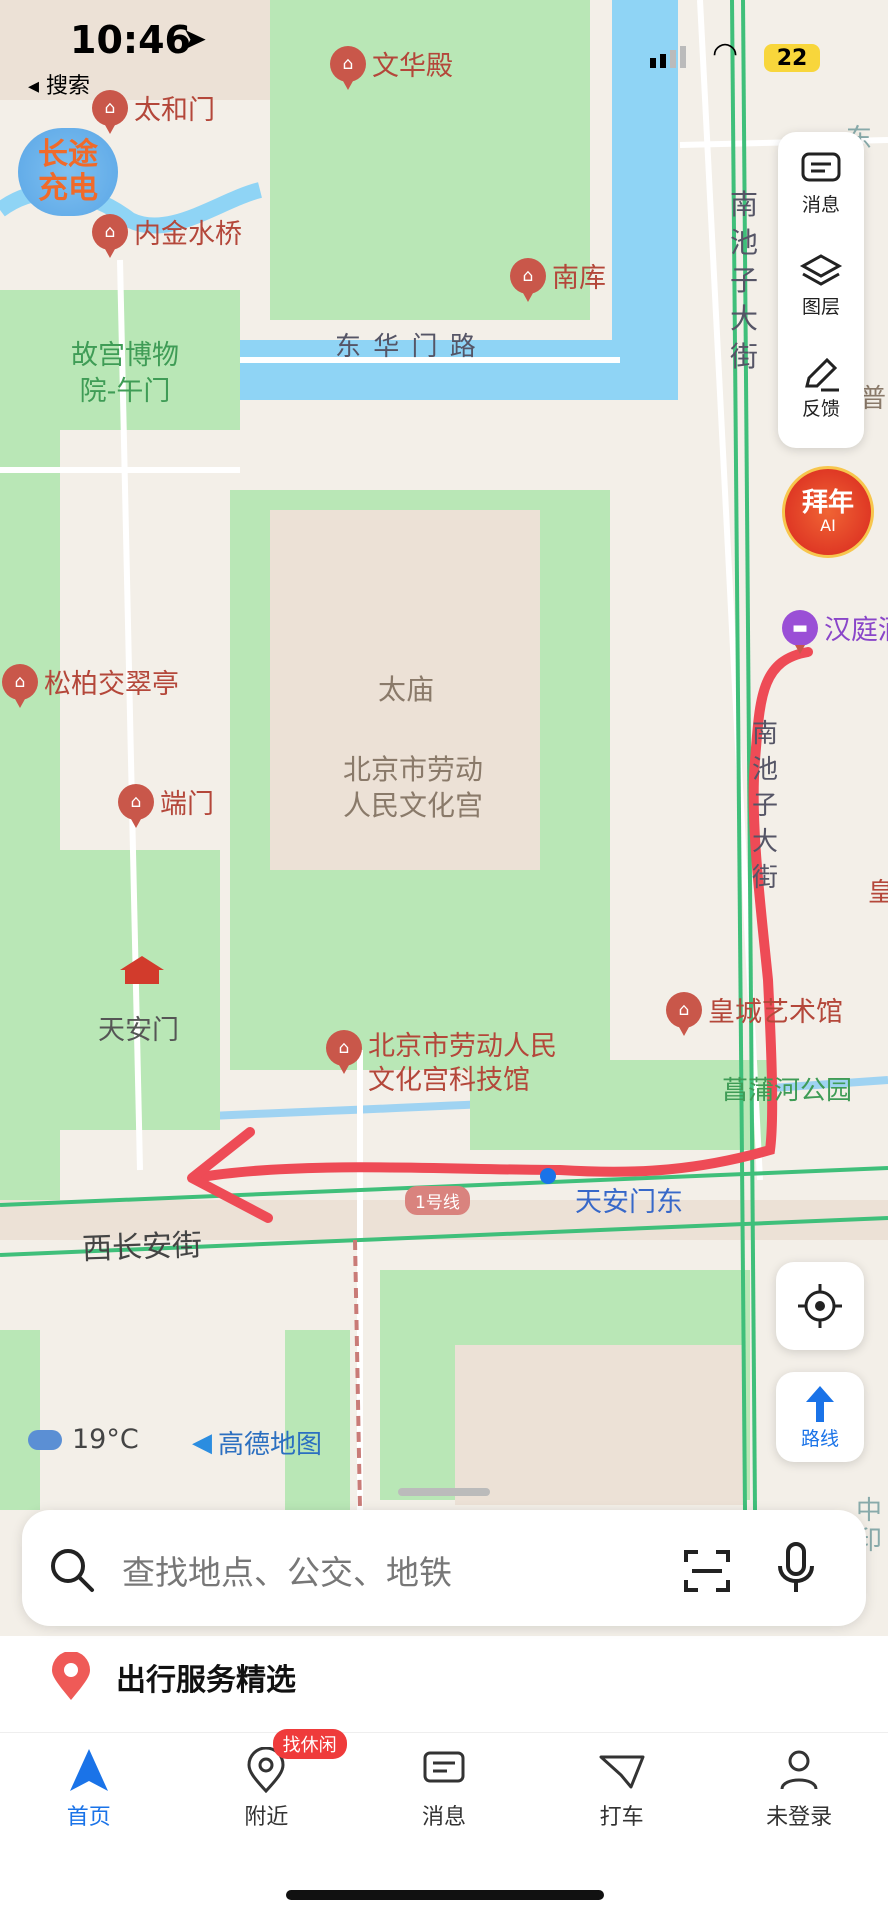 This screenshot has width=888, height=1920. Describe the element at coordinates (444, 49) in the screenshot. I see `status-bar: 10:46 ➤ ◂ 搜索 ◠ 22` at that location.